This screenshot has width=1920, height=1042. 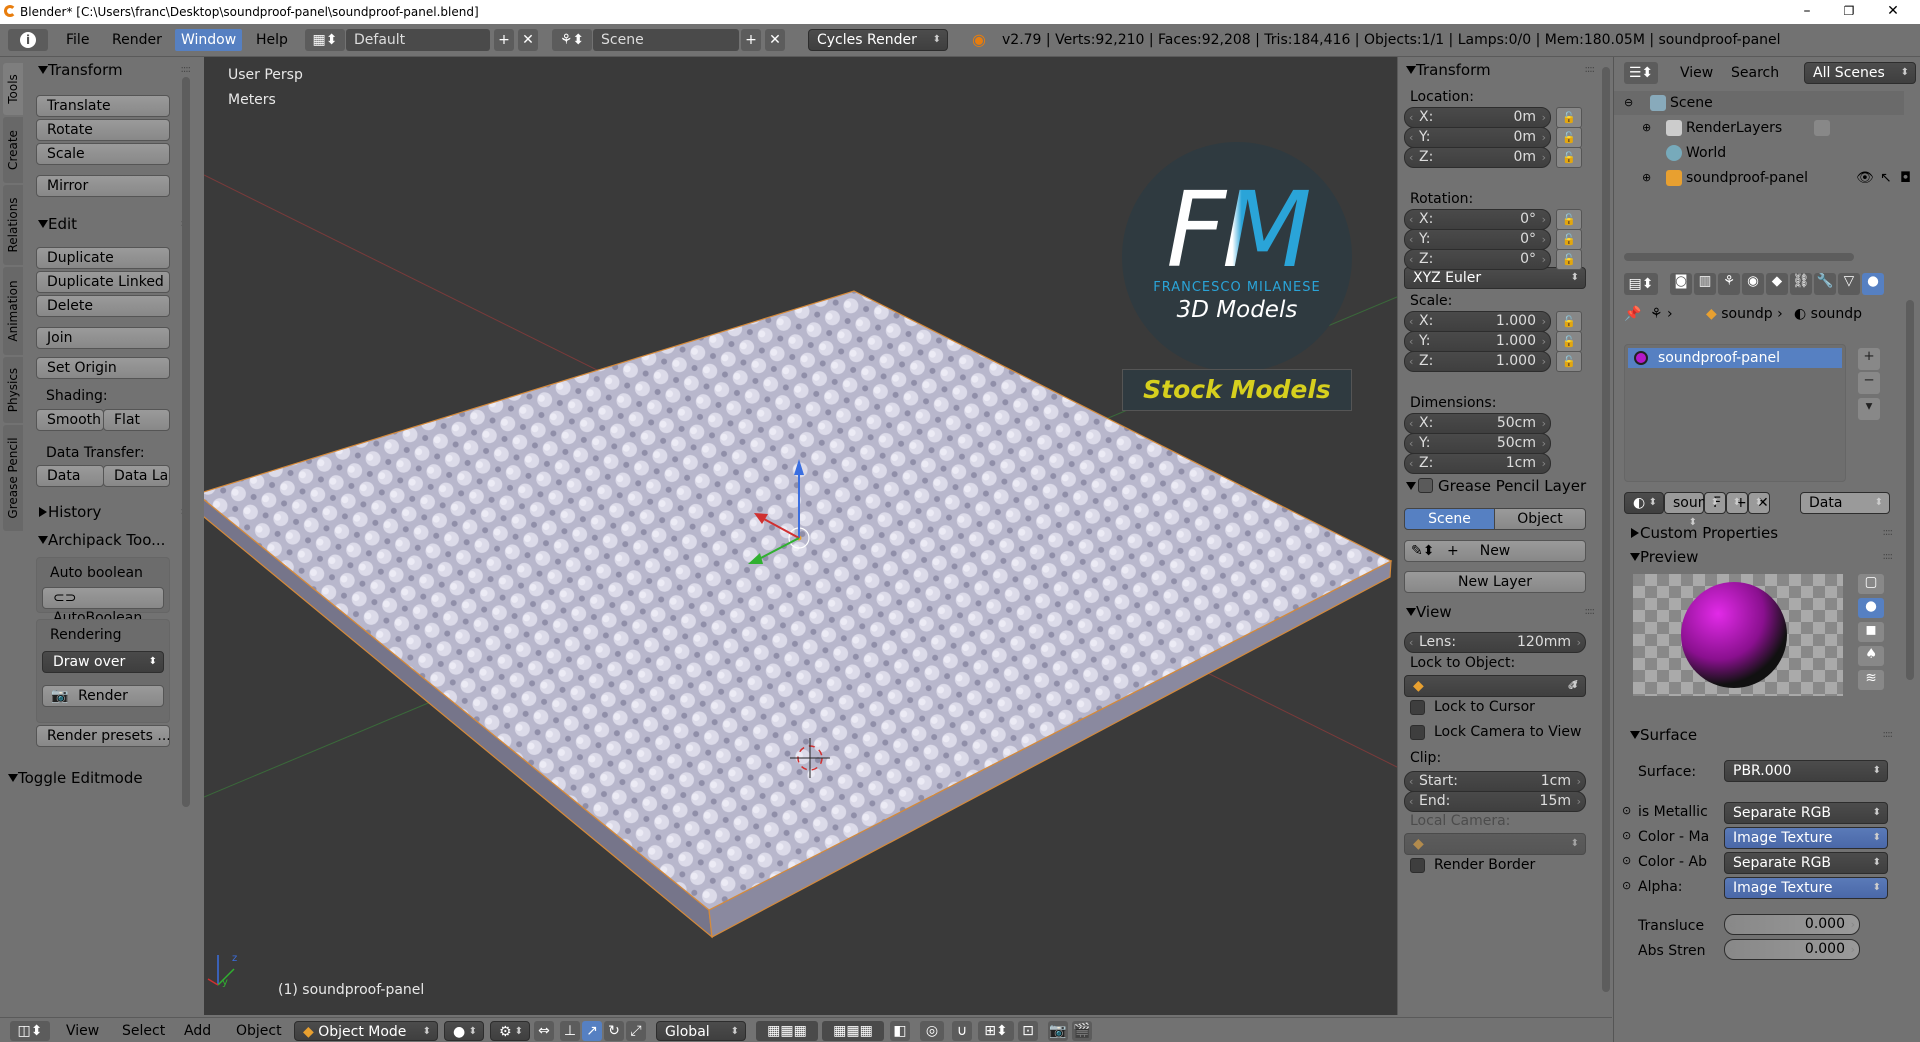 What do you see at coordinates (1873, 284) in the screenshot?
I see `material-tab-icon: ●` at bounding box center [1873, 284].